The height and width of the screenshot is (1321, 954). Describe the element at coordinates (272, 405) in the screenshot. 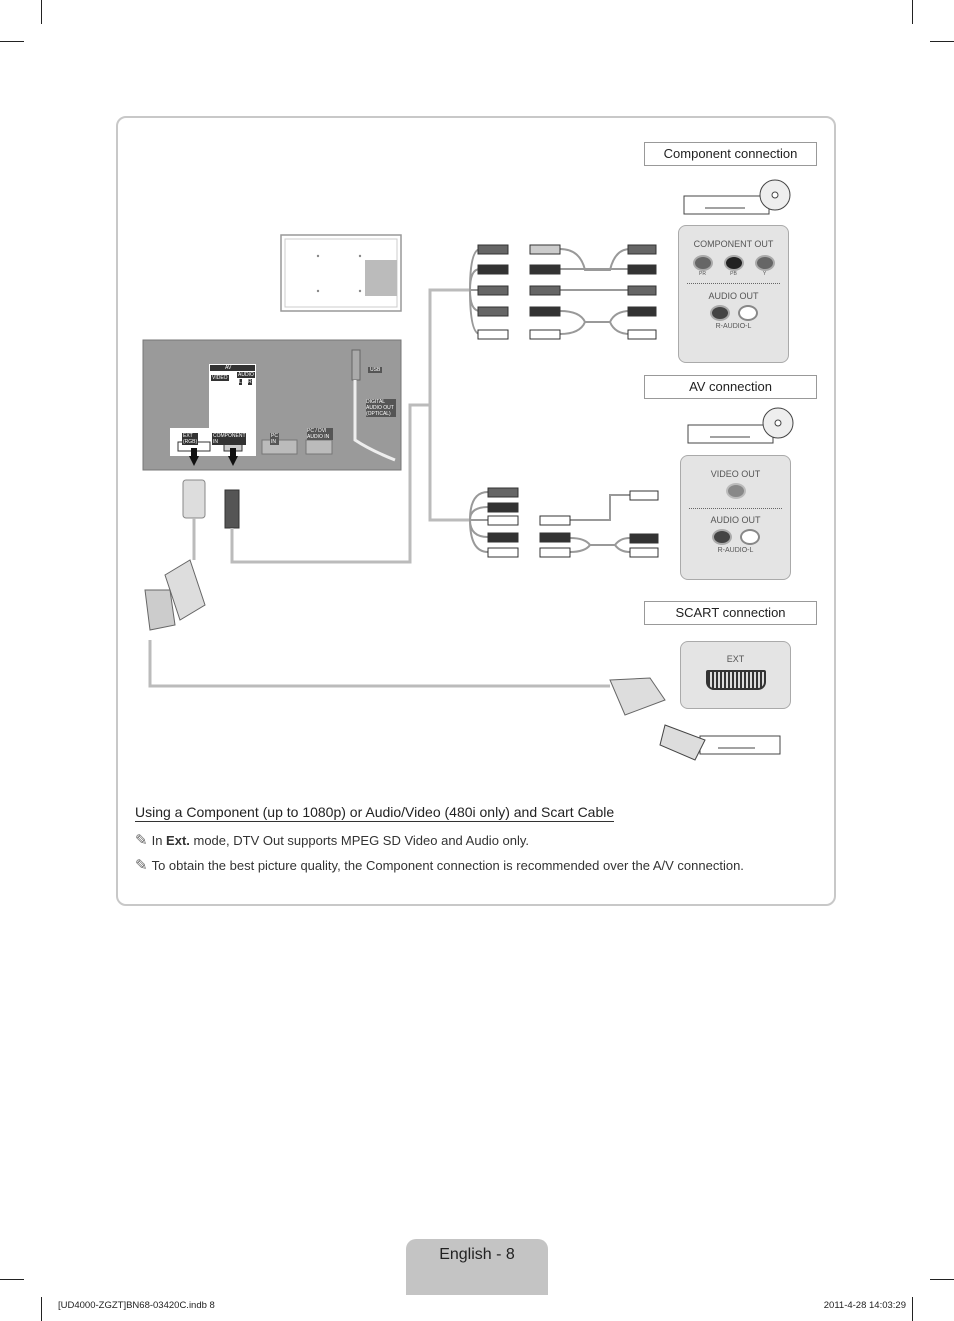

I see `tv-rear-panel` at that location.